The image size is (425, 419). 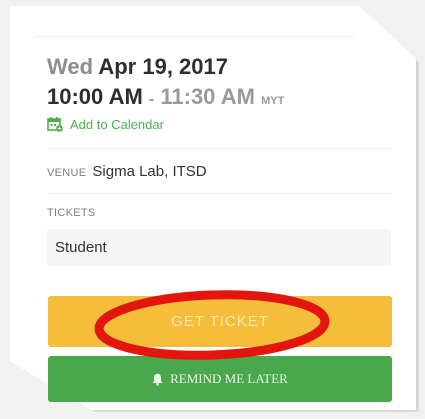 What do you see at coordinates (95, 96) in the screenshot?
I see `event-time-start: 10:00 AM` at bounding box center [95, 96].